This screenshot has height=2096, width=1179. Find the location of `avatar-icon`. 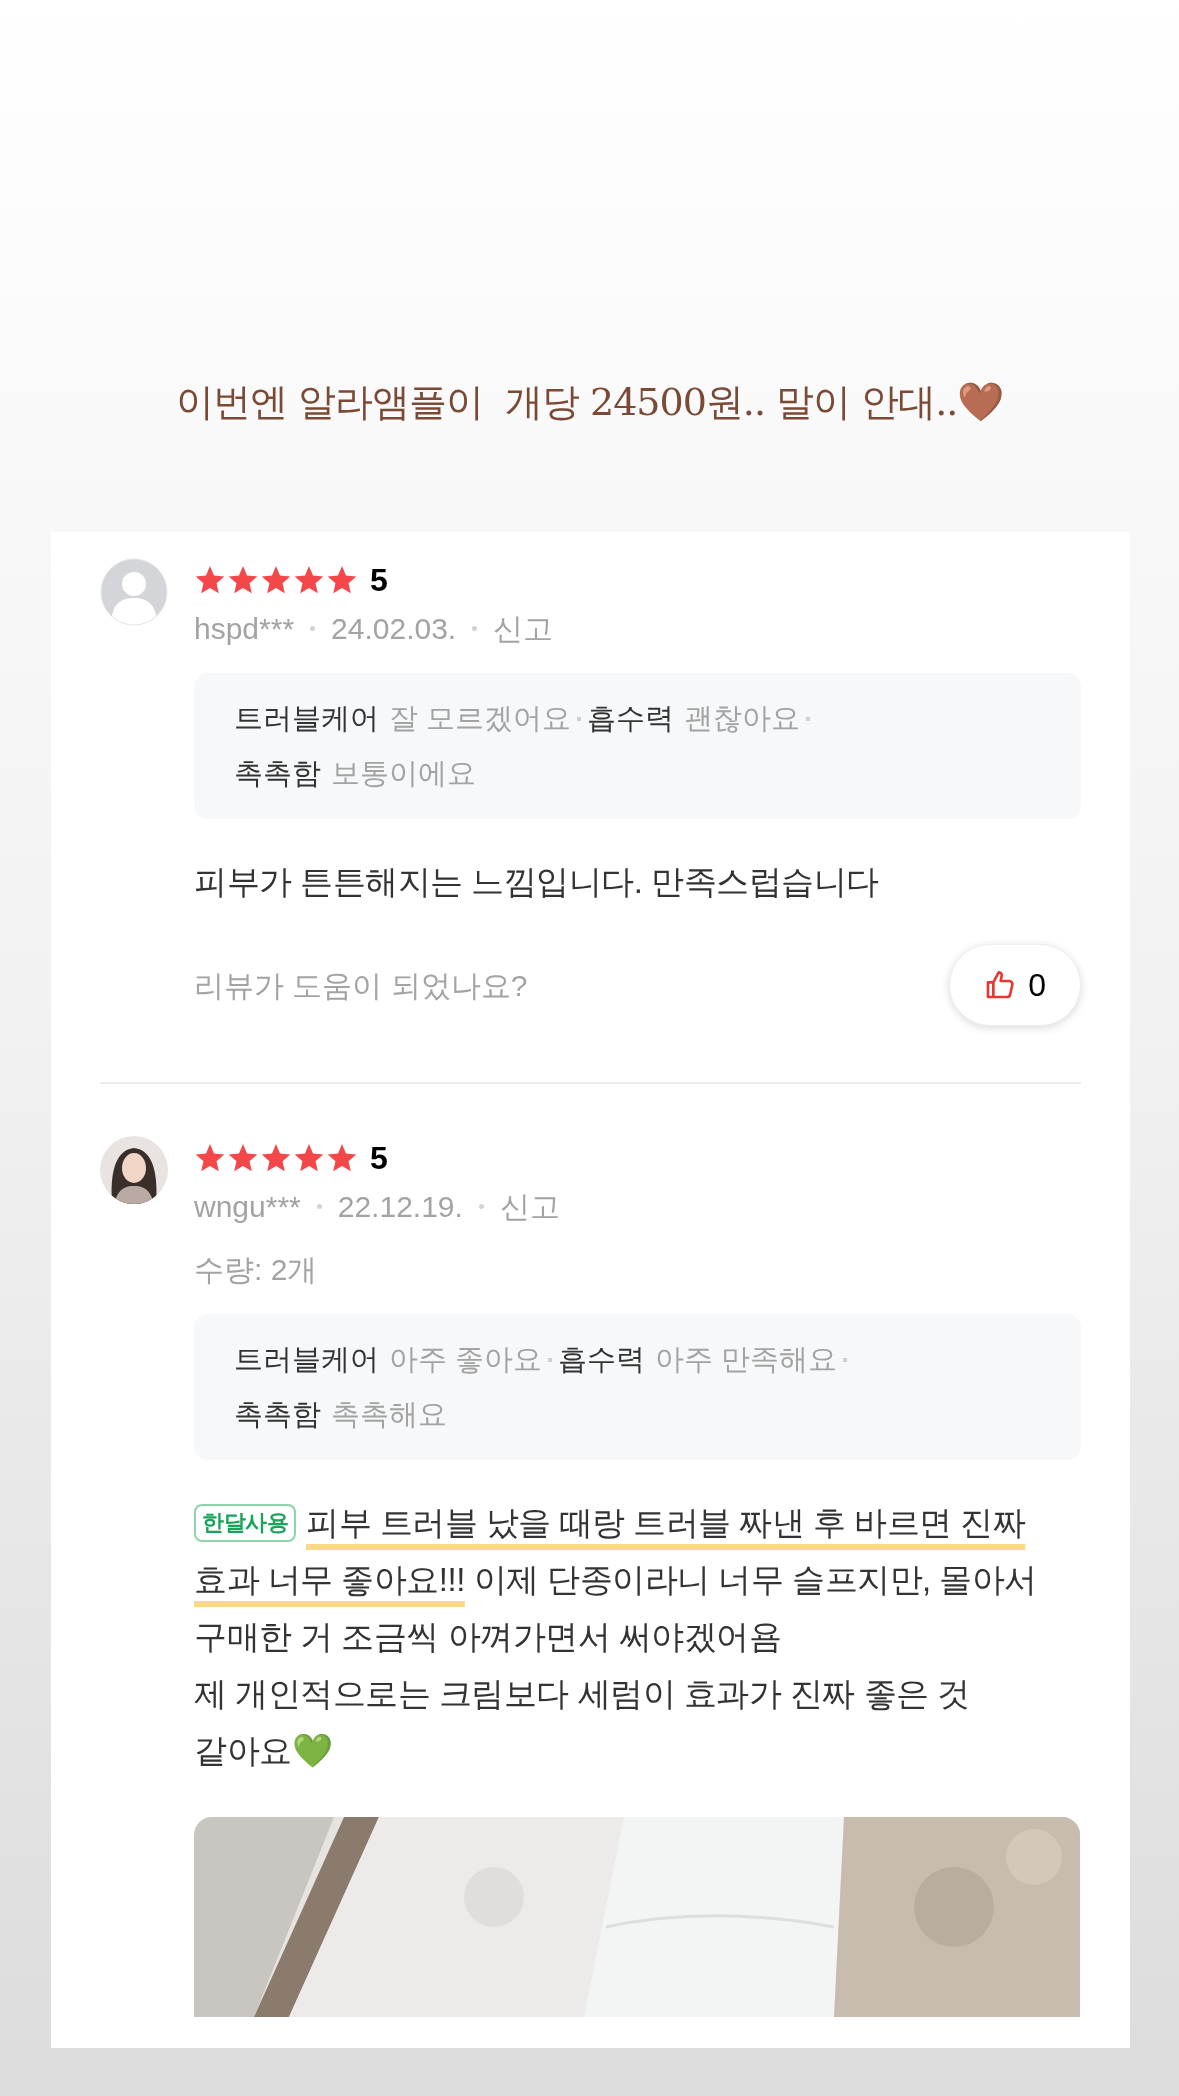

avatar-icon is located at coordinates (134, 592).